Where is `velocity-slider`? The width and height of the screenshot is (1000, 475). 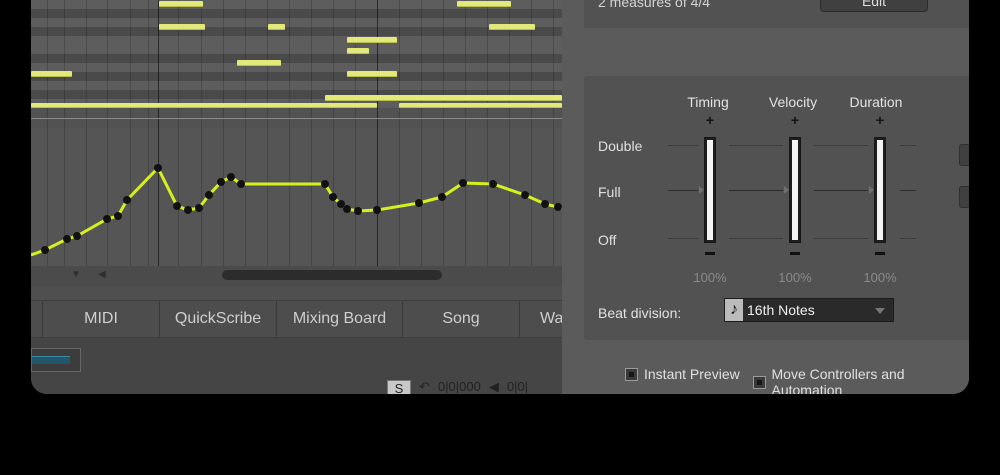 velocity-slider is located at coordinates (795, 190).